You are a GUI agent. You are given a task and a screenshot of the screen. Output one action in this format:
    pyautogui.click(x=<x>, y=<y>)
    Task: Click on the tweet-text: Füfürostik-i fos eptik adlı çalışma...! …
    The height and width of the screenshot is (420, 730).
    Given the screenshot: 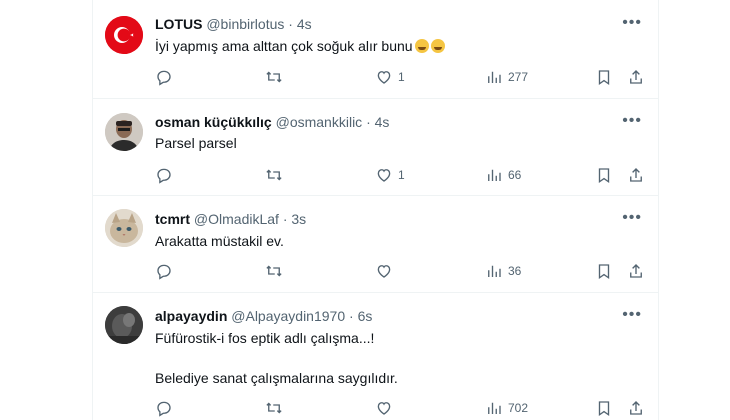 What is the action you would take?
    pyautogui.click(x=276, y=358)
    